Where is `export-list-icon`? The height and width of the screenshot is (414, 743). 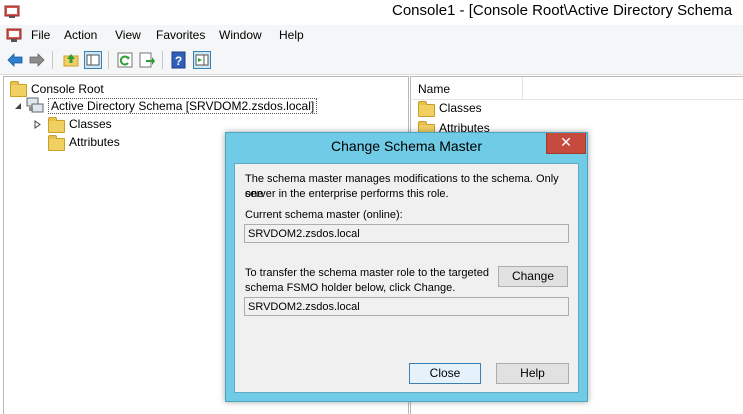
export-list-icon is located at coordinates (147, 60).